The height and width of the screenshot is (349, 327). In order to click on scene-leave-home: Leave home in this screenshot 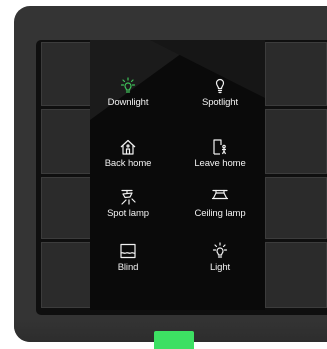, I will do `click(220, 153)`.